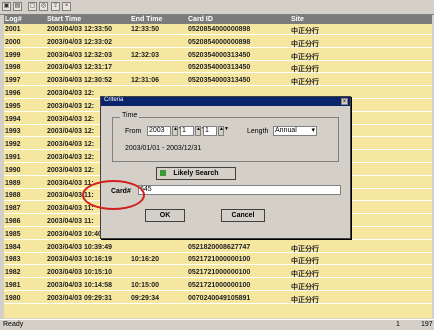  What do you see at coordinates (114, 100) in the screenshot?
I see `dialog-title: Criteria` at bounding box center [114, 100].